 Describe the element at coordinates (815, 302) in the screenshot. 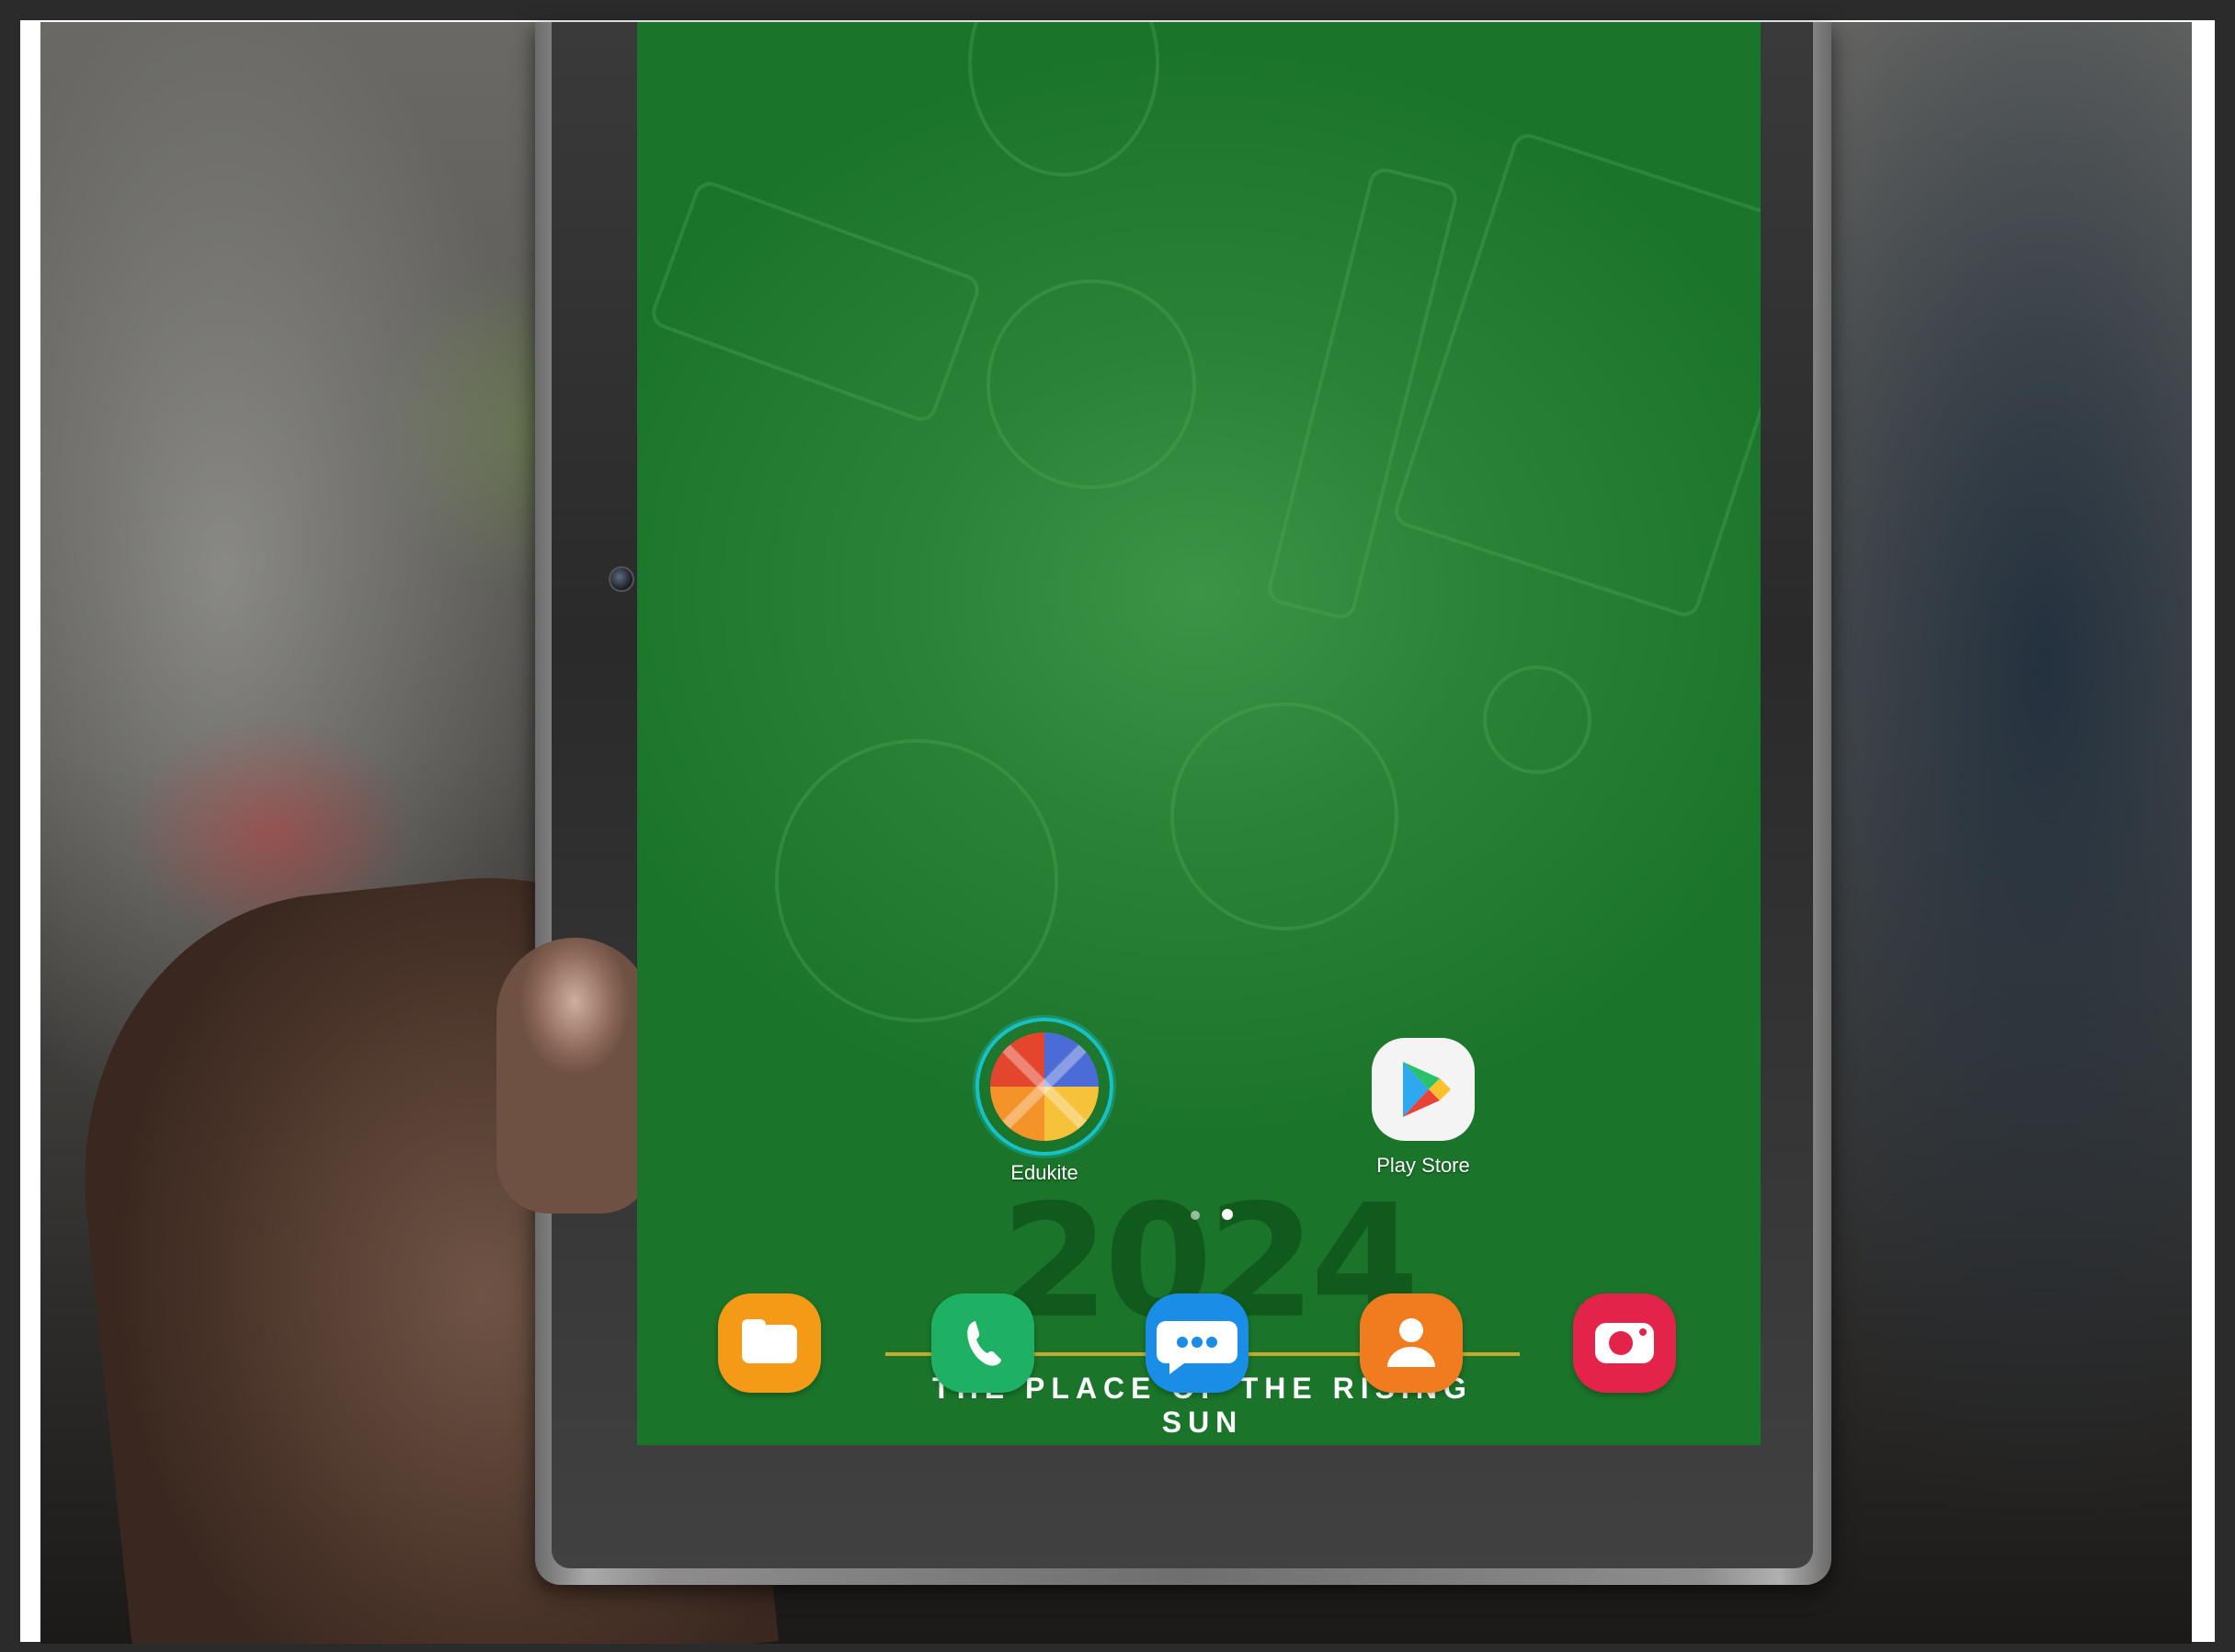

I see `wallpaper-book` at that location.